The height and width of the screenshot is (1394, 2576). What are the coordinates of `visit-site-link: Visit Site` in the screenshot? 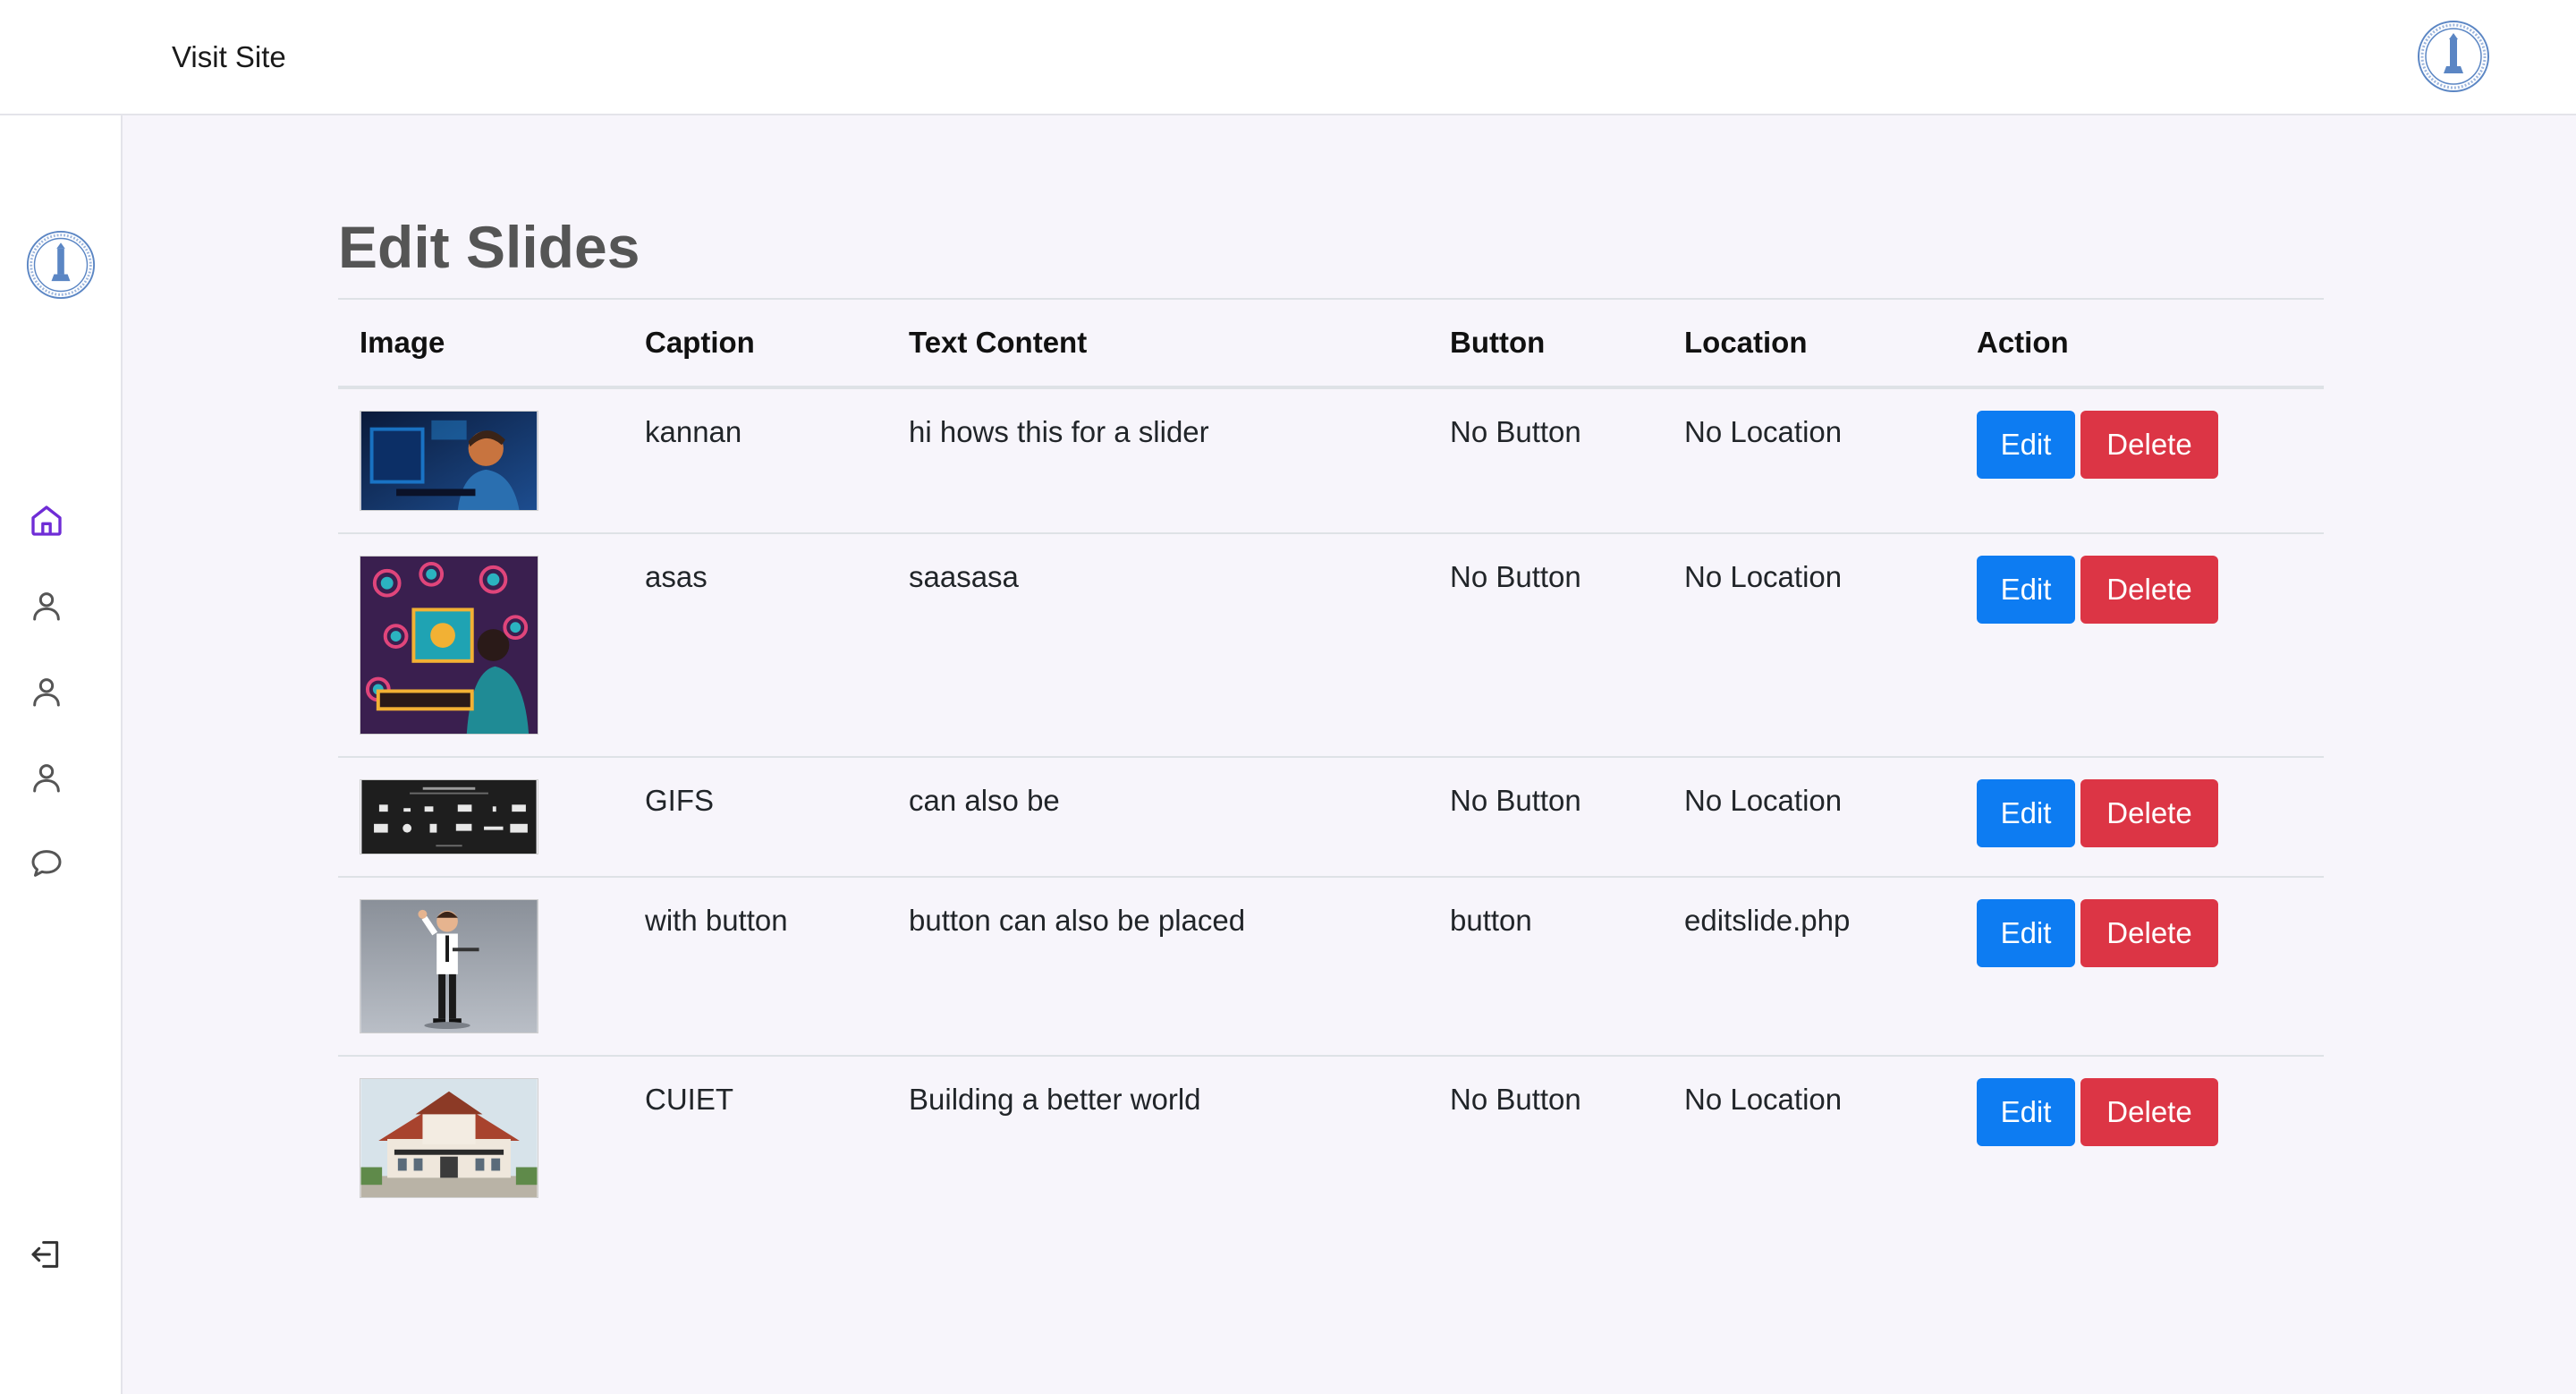 It's located at (229, 57).